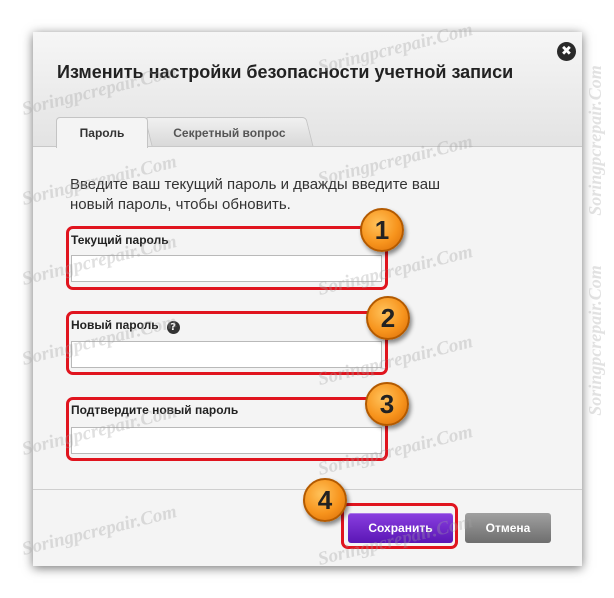 This screenshot has width=614, height=598. I want to click on highlight-current-password, so click(227, 258).